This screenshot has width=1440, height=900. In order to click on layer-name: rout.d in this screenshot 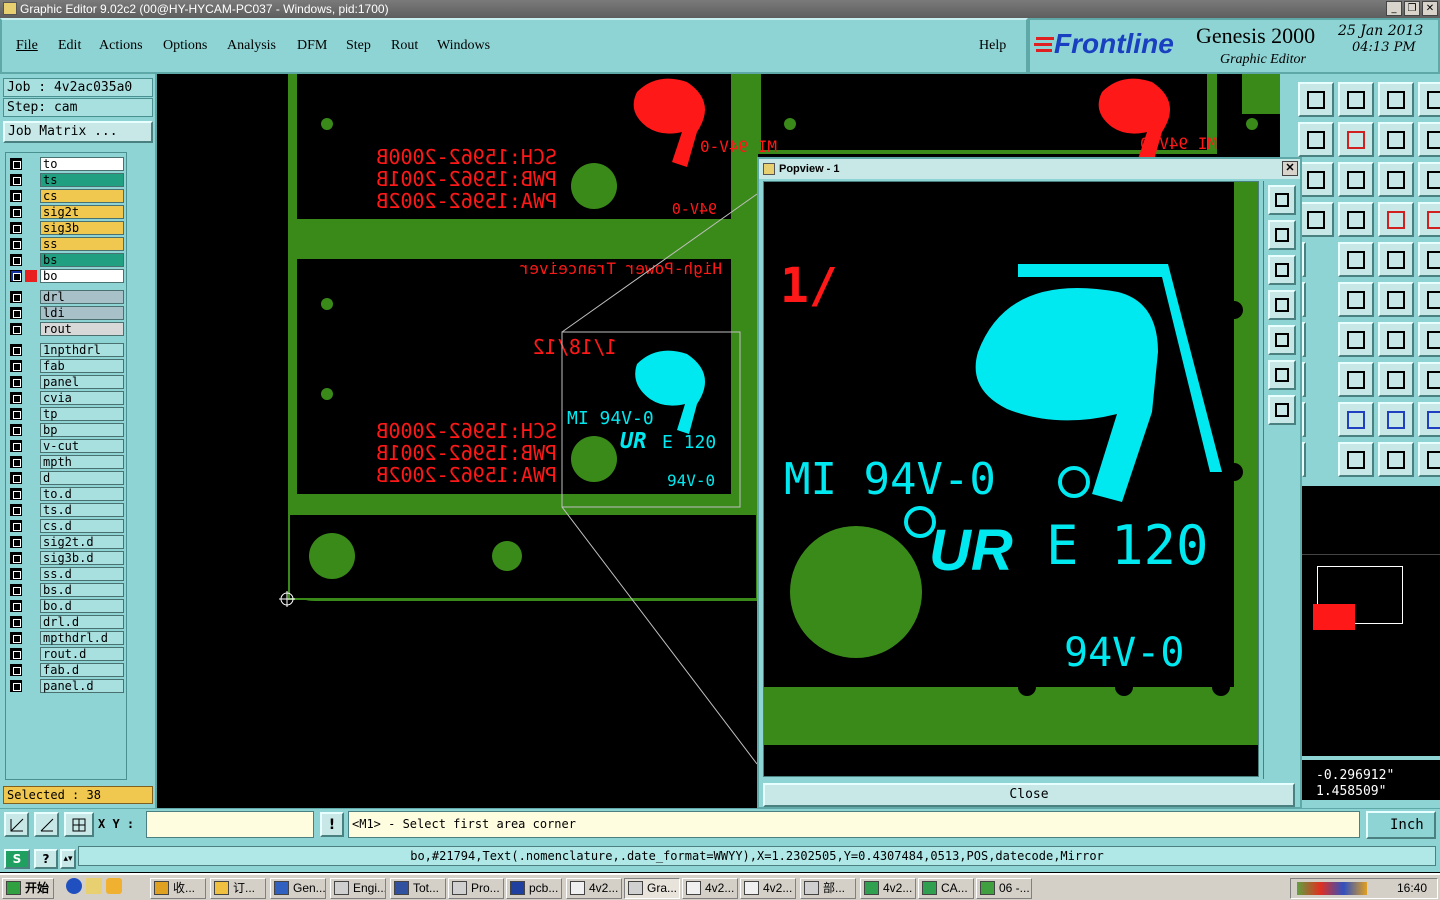, I will do `click(82, 654)`.